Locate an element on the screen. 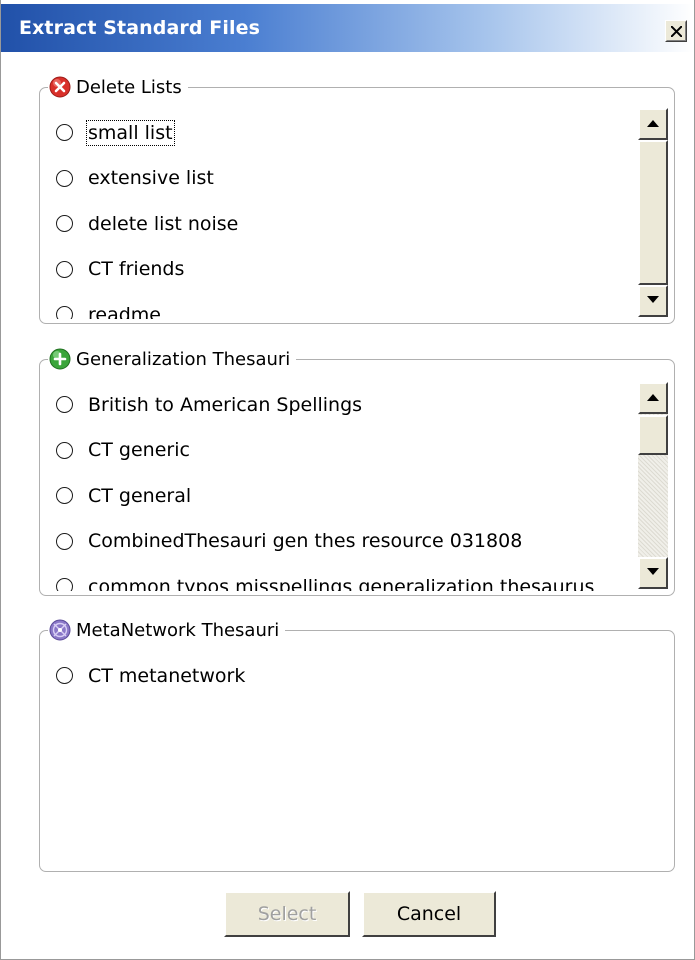 This screenshot has width=695, height=960. generalization-label: Generalization Thesauri is located at coordinates (183, 359).